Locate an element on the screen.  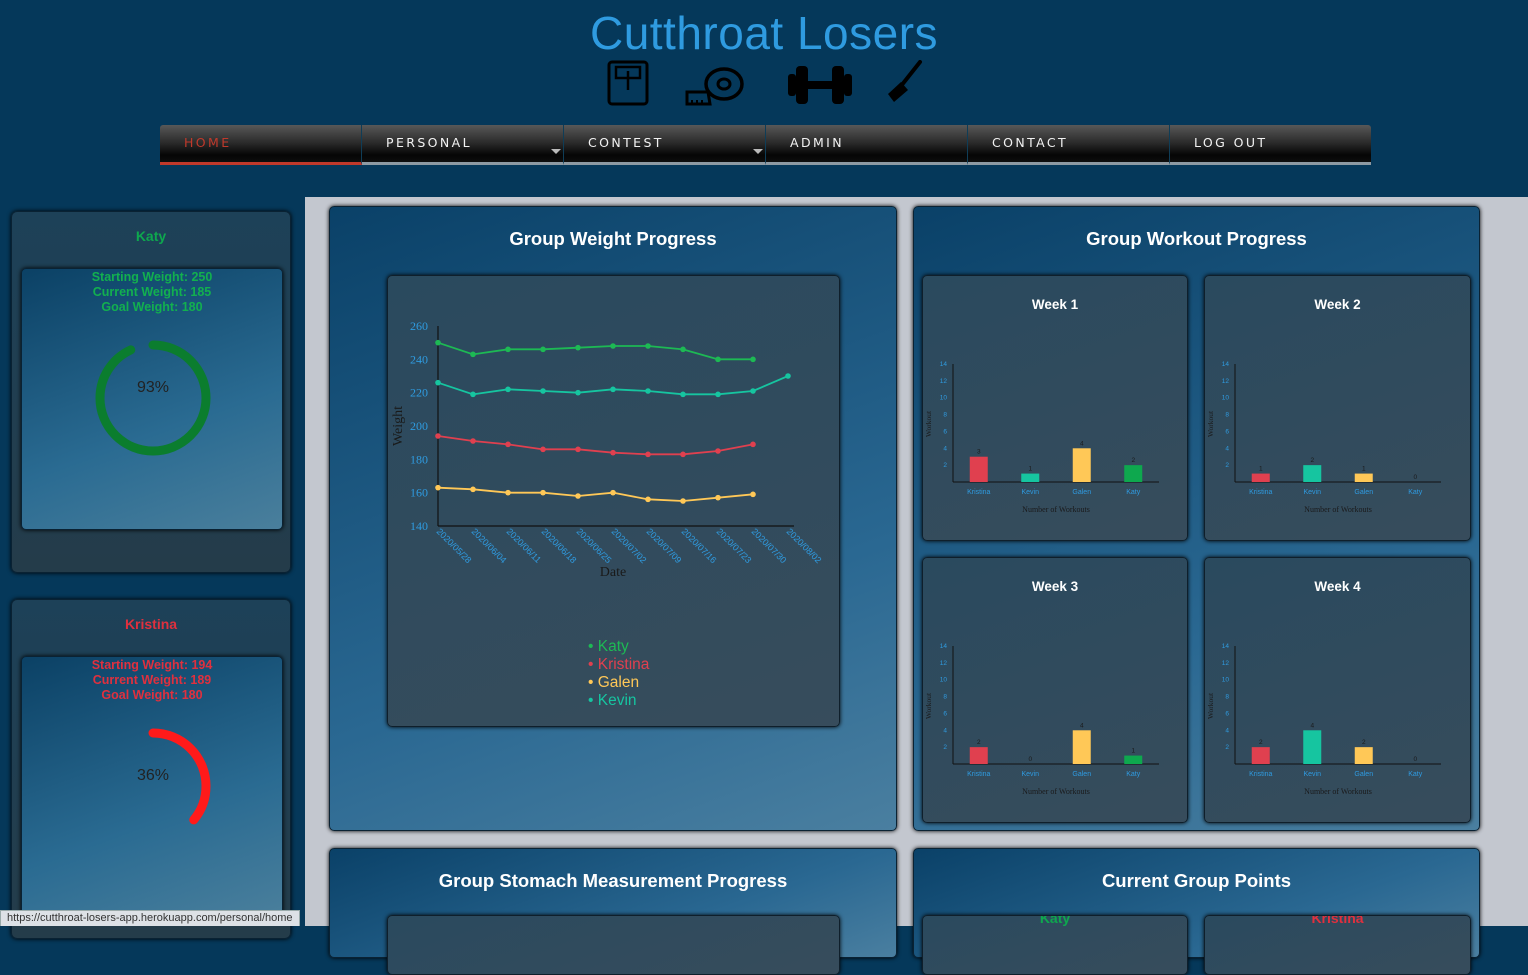
x-tick-label: 2020/07/16 is located at coordinates (699, 545).